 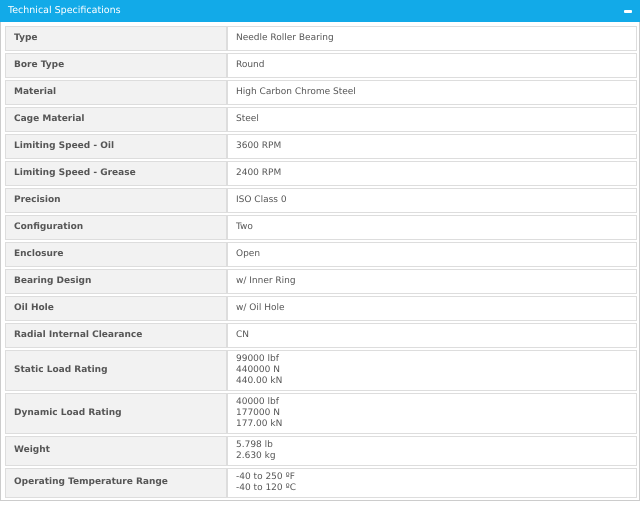 What do you see at coordinates (432, 254) in the screenshot?
I see `spec-value: Open` at bounding box center [432, 254].